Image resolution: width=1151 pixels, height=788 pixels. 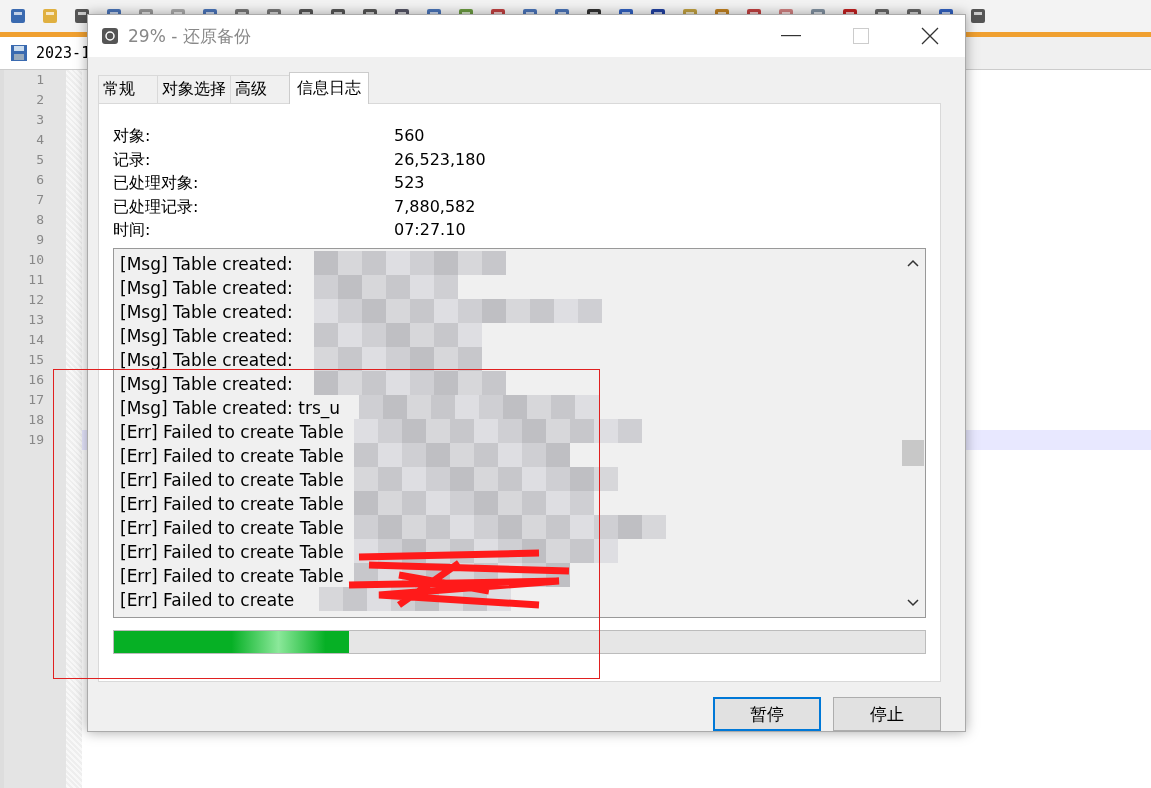 What do you see at coordinates (36, 340) in the screenshot?
I see `line-number: 14` at bounding box center [36, 340].